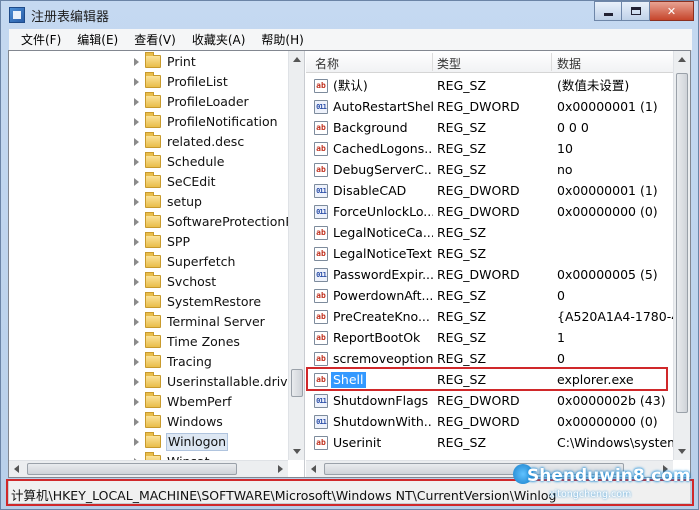 The image size is (699, 510). What do you see at coordinates (149, 162) in the screenshot?
I see `tree-item: Schedule` at bounding box center [149, 162].